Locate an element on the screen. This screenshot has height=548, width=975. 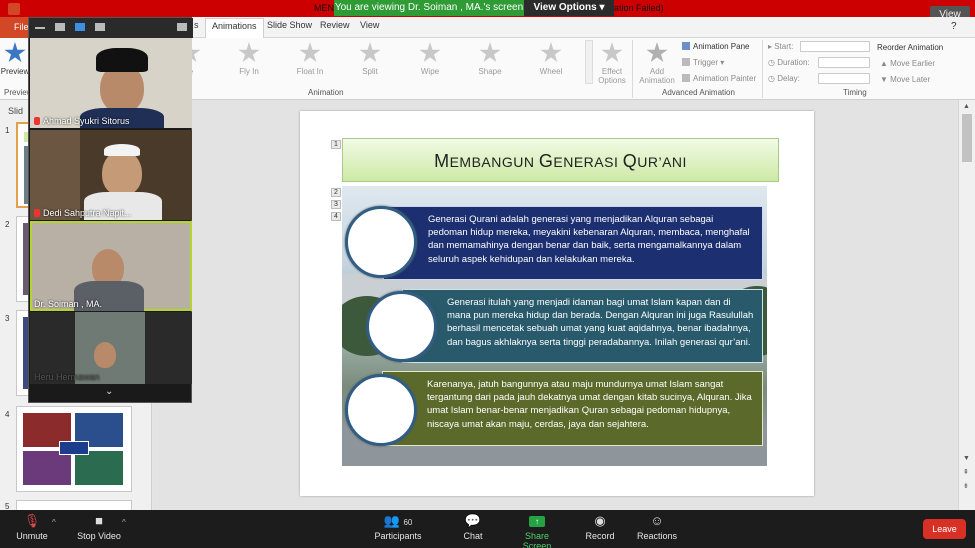
start-label: ▸ Start: is located at coordinates (781, 46).